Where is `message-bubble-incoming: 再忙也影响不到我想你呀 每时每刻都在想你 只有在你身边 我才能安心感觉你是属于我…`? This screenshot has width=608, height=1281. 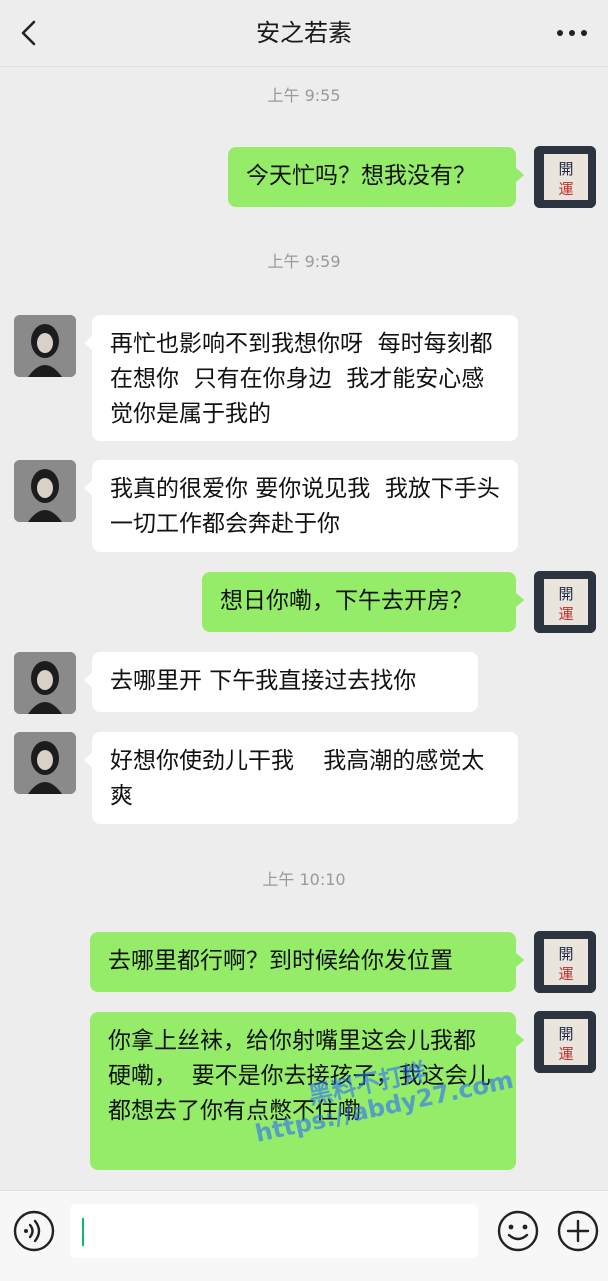 message-bubble-incoming: 再忙也影响不到我想你呀 每时每刻都在想你 只有在你身边 我才能安心感觉你是属于我… is located at coordinates (301, 378).